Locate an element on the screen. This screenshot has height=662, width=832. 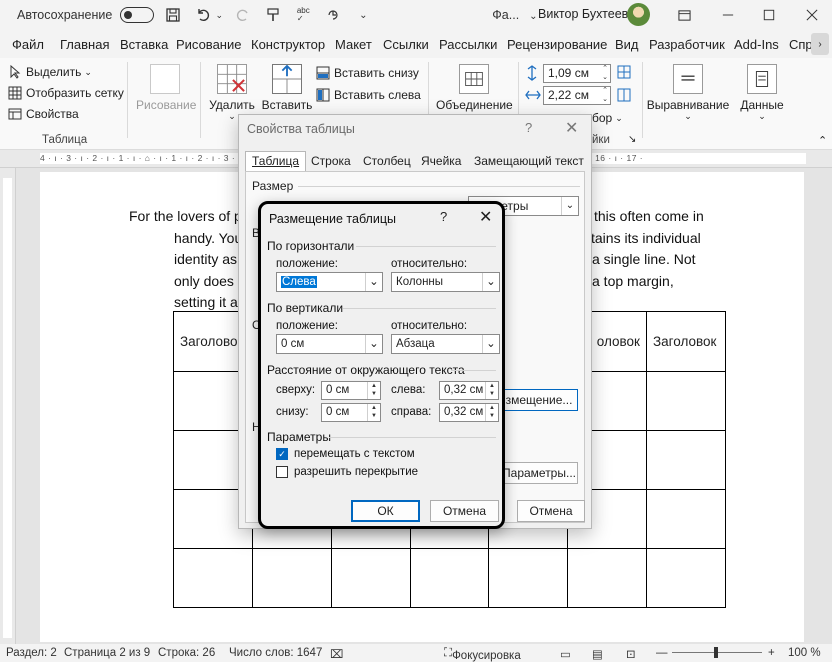
document-filename: Фа... ⌄ is located at coordinates (514, 15).